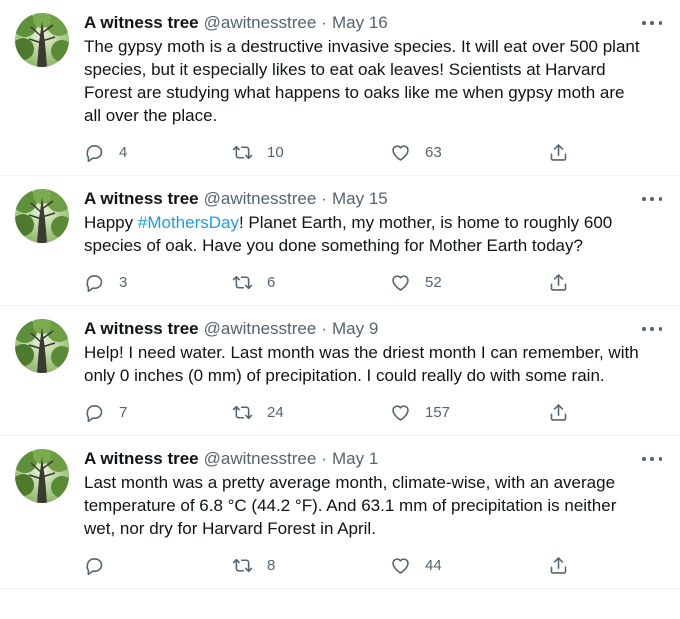 This screenshot has width=680, height=619. What do you see at coordinates (355, 329) in the screenshot?
I see `tweet-date: May 9` at bounding box center [355, 329].